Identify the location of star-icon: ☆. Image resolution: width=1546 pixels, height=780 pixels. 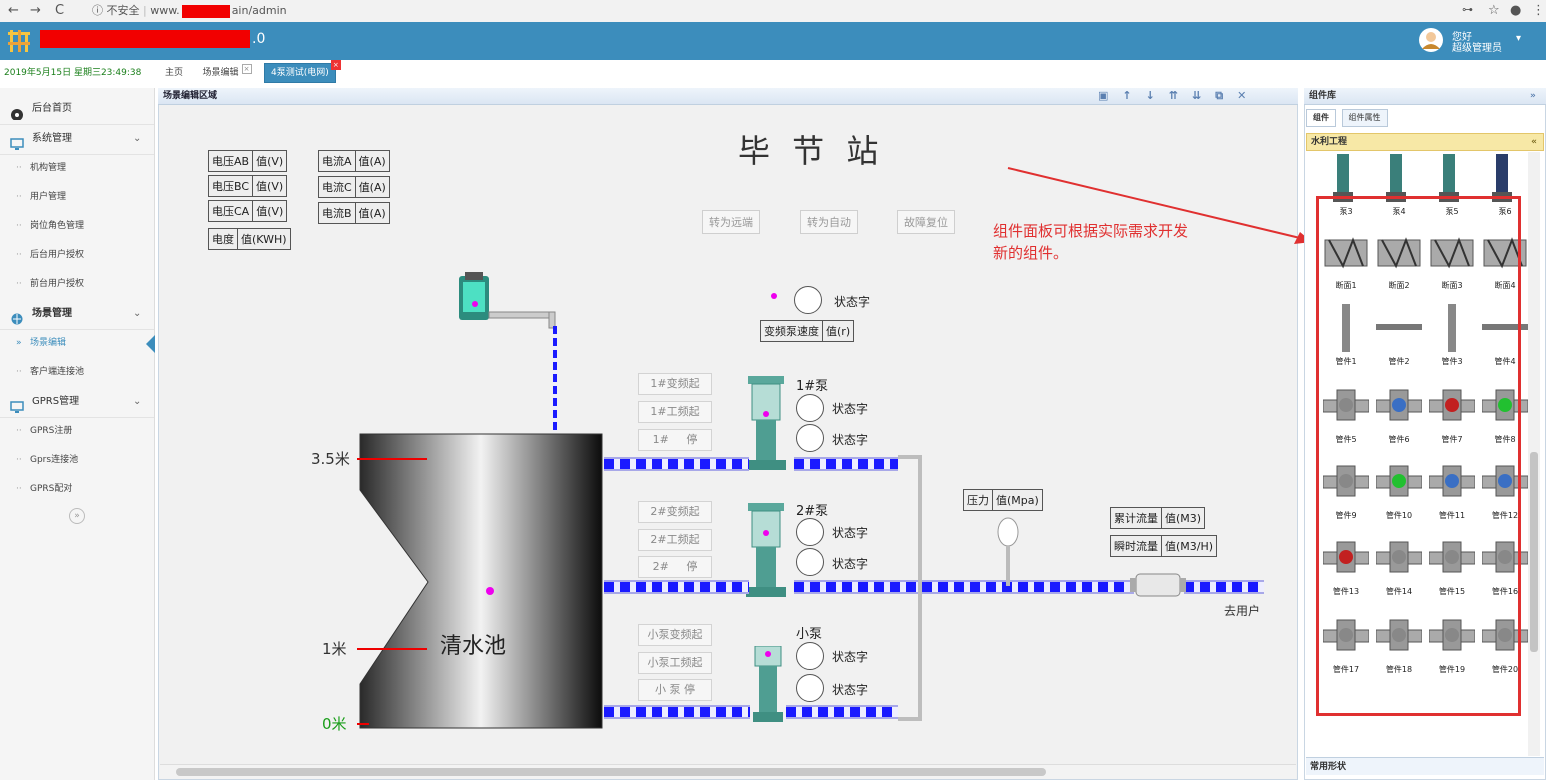
(1494, 10).